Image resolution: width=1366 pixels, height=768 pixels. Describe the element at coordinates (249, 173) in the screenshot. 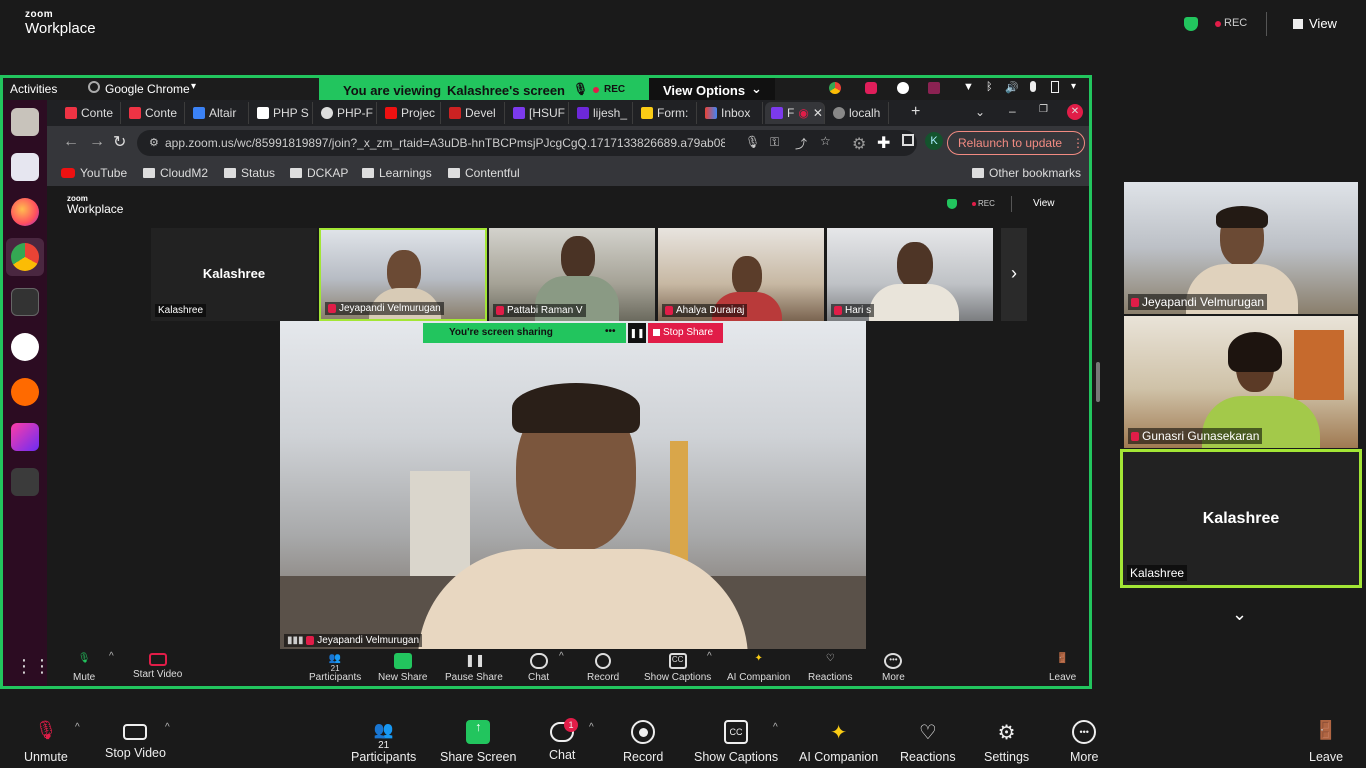

I see `bookmark-folder: Status` at that location.